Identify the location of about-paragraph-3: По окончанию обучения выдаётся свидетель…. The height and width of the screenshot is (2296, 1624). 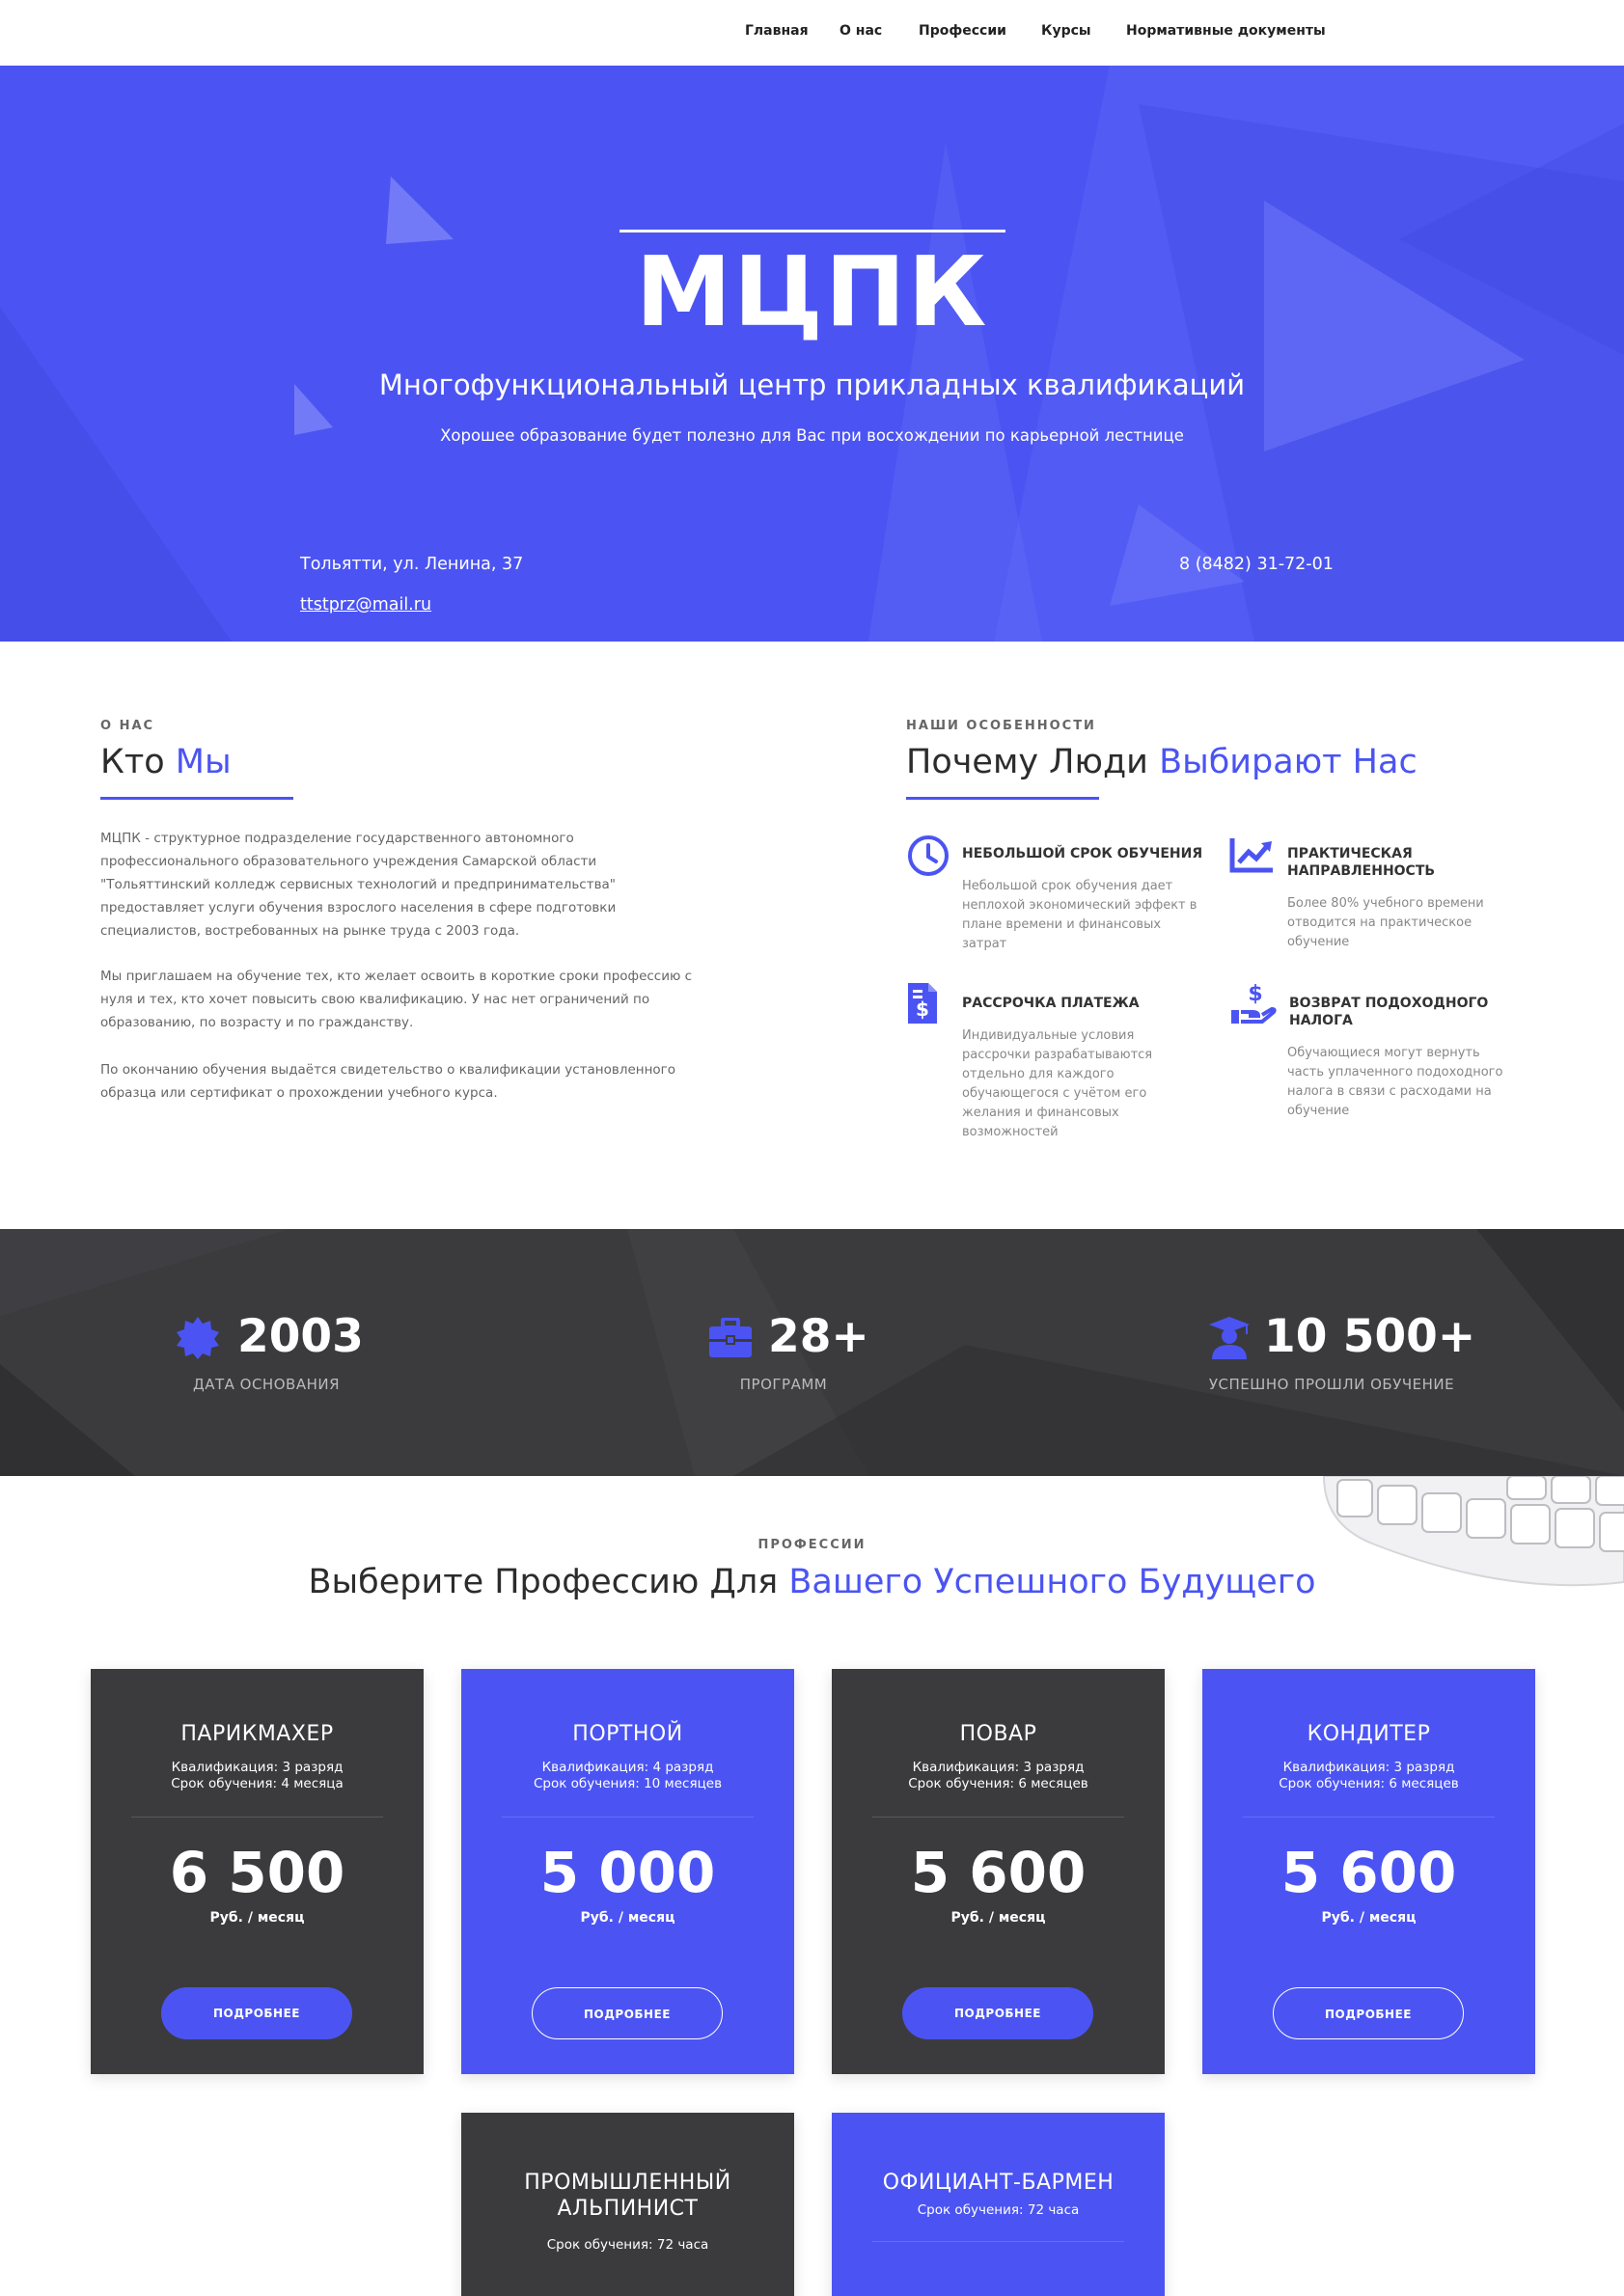
(388, 1081).